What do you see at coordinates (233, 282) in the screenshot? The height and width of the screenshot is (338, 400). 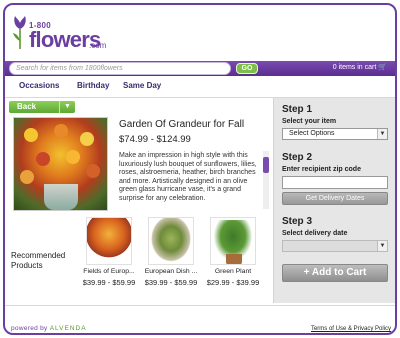 I see `recommended-item-price: $29.99 - $39.99` at bounding box center [233, 282].